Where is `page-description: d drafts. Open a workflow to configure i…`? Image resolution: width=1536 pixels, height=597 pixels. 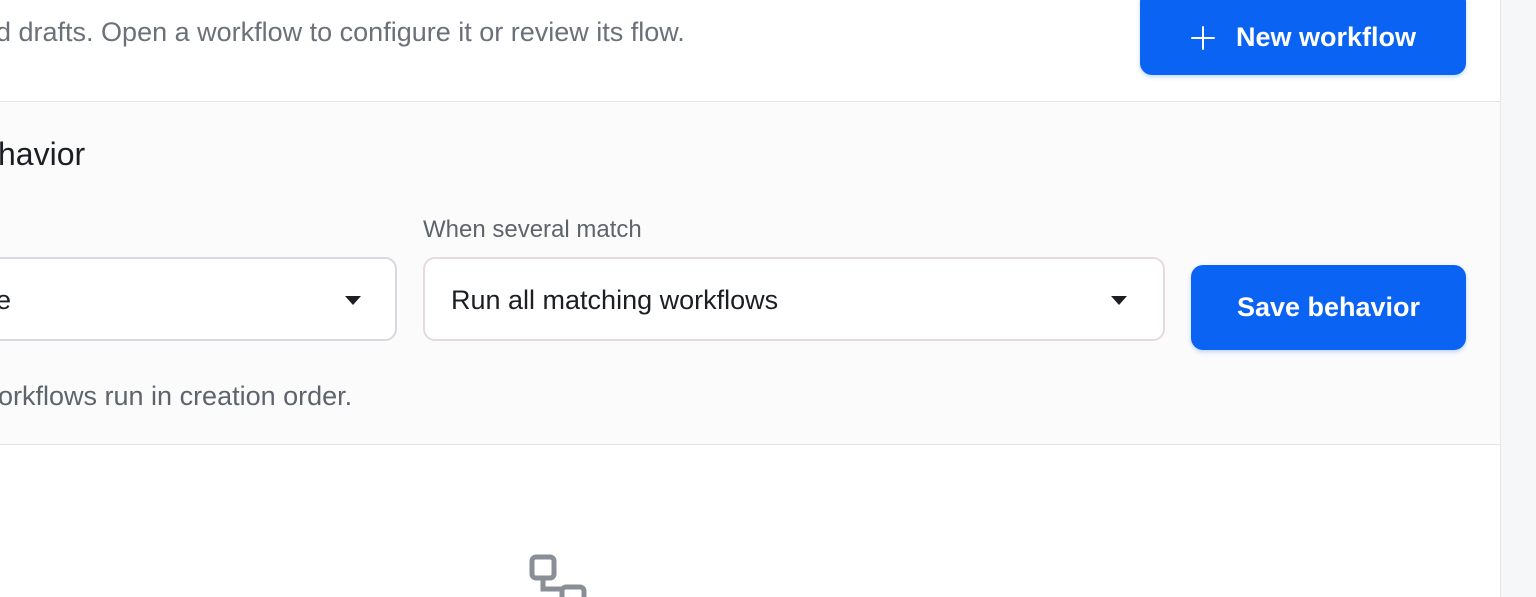 page-description: d drafts. Open a workflow to configure i… is located at coordinates (342, 32).